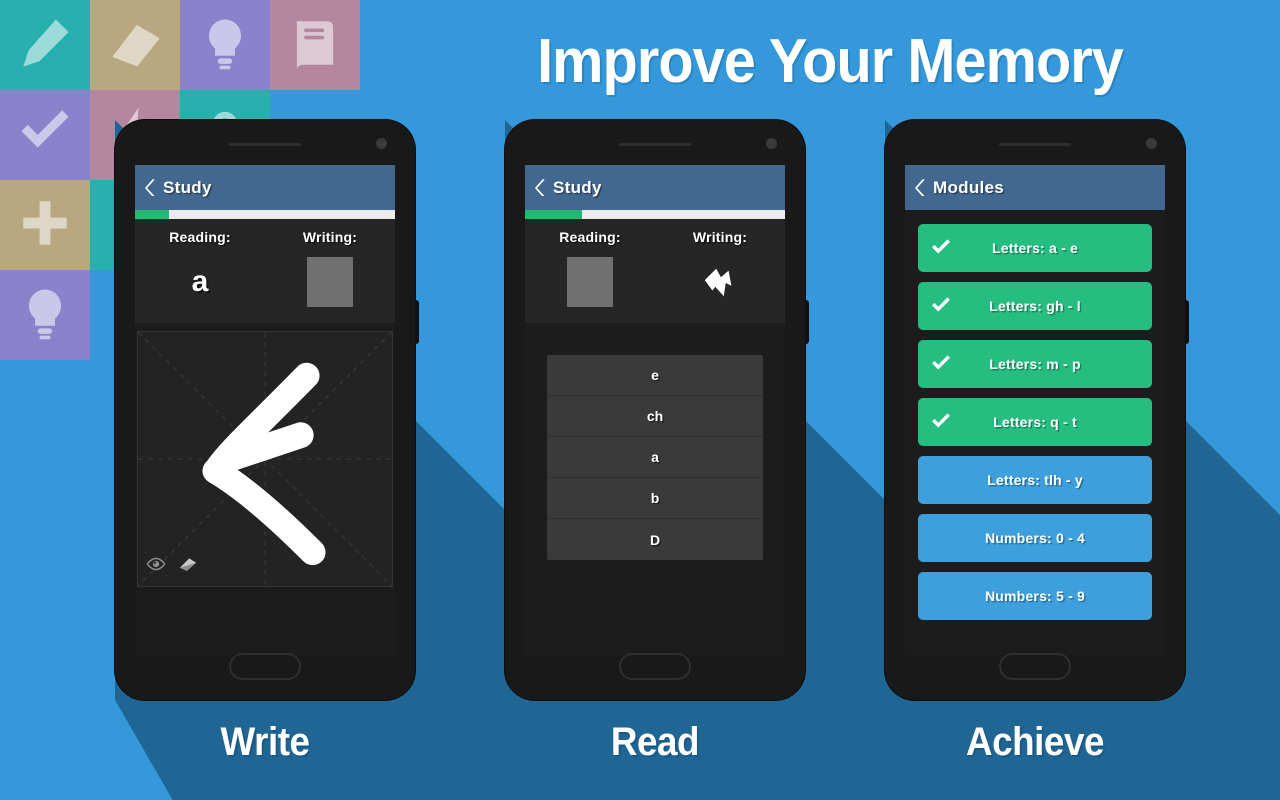 This screenshot has height=800, width=1280. I want to click on eye-icon, so click(156, 566).